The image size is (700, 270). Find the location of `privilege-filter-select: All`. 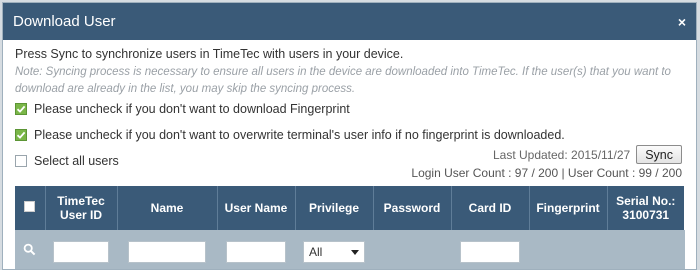

privilege-filter-select: All is located at coordinates (334, 252).